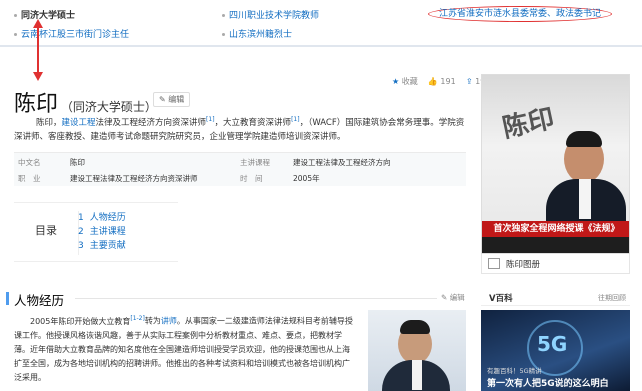 Image resolution: width=642 pixels, height=391 pixels. I want to click on toc-item: 3 主要贡献, so click(102, 246).